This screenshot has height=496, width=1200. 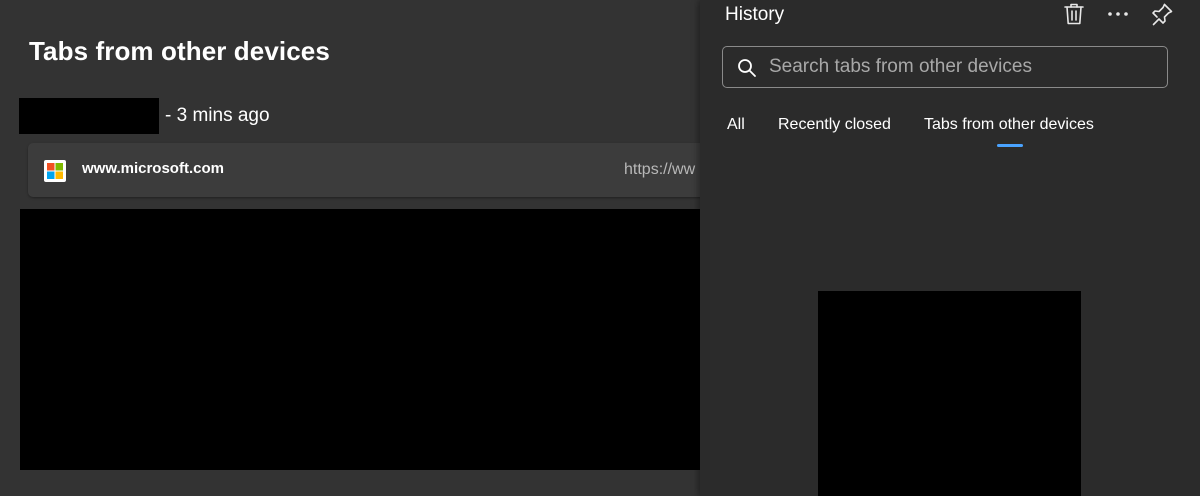 What do you see at coordinates (755, 14) in the screenshot?
I see `panel-title: History` at bounding box center [755, 14].